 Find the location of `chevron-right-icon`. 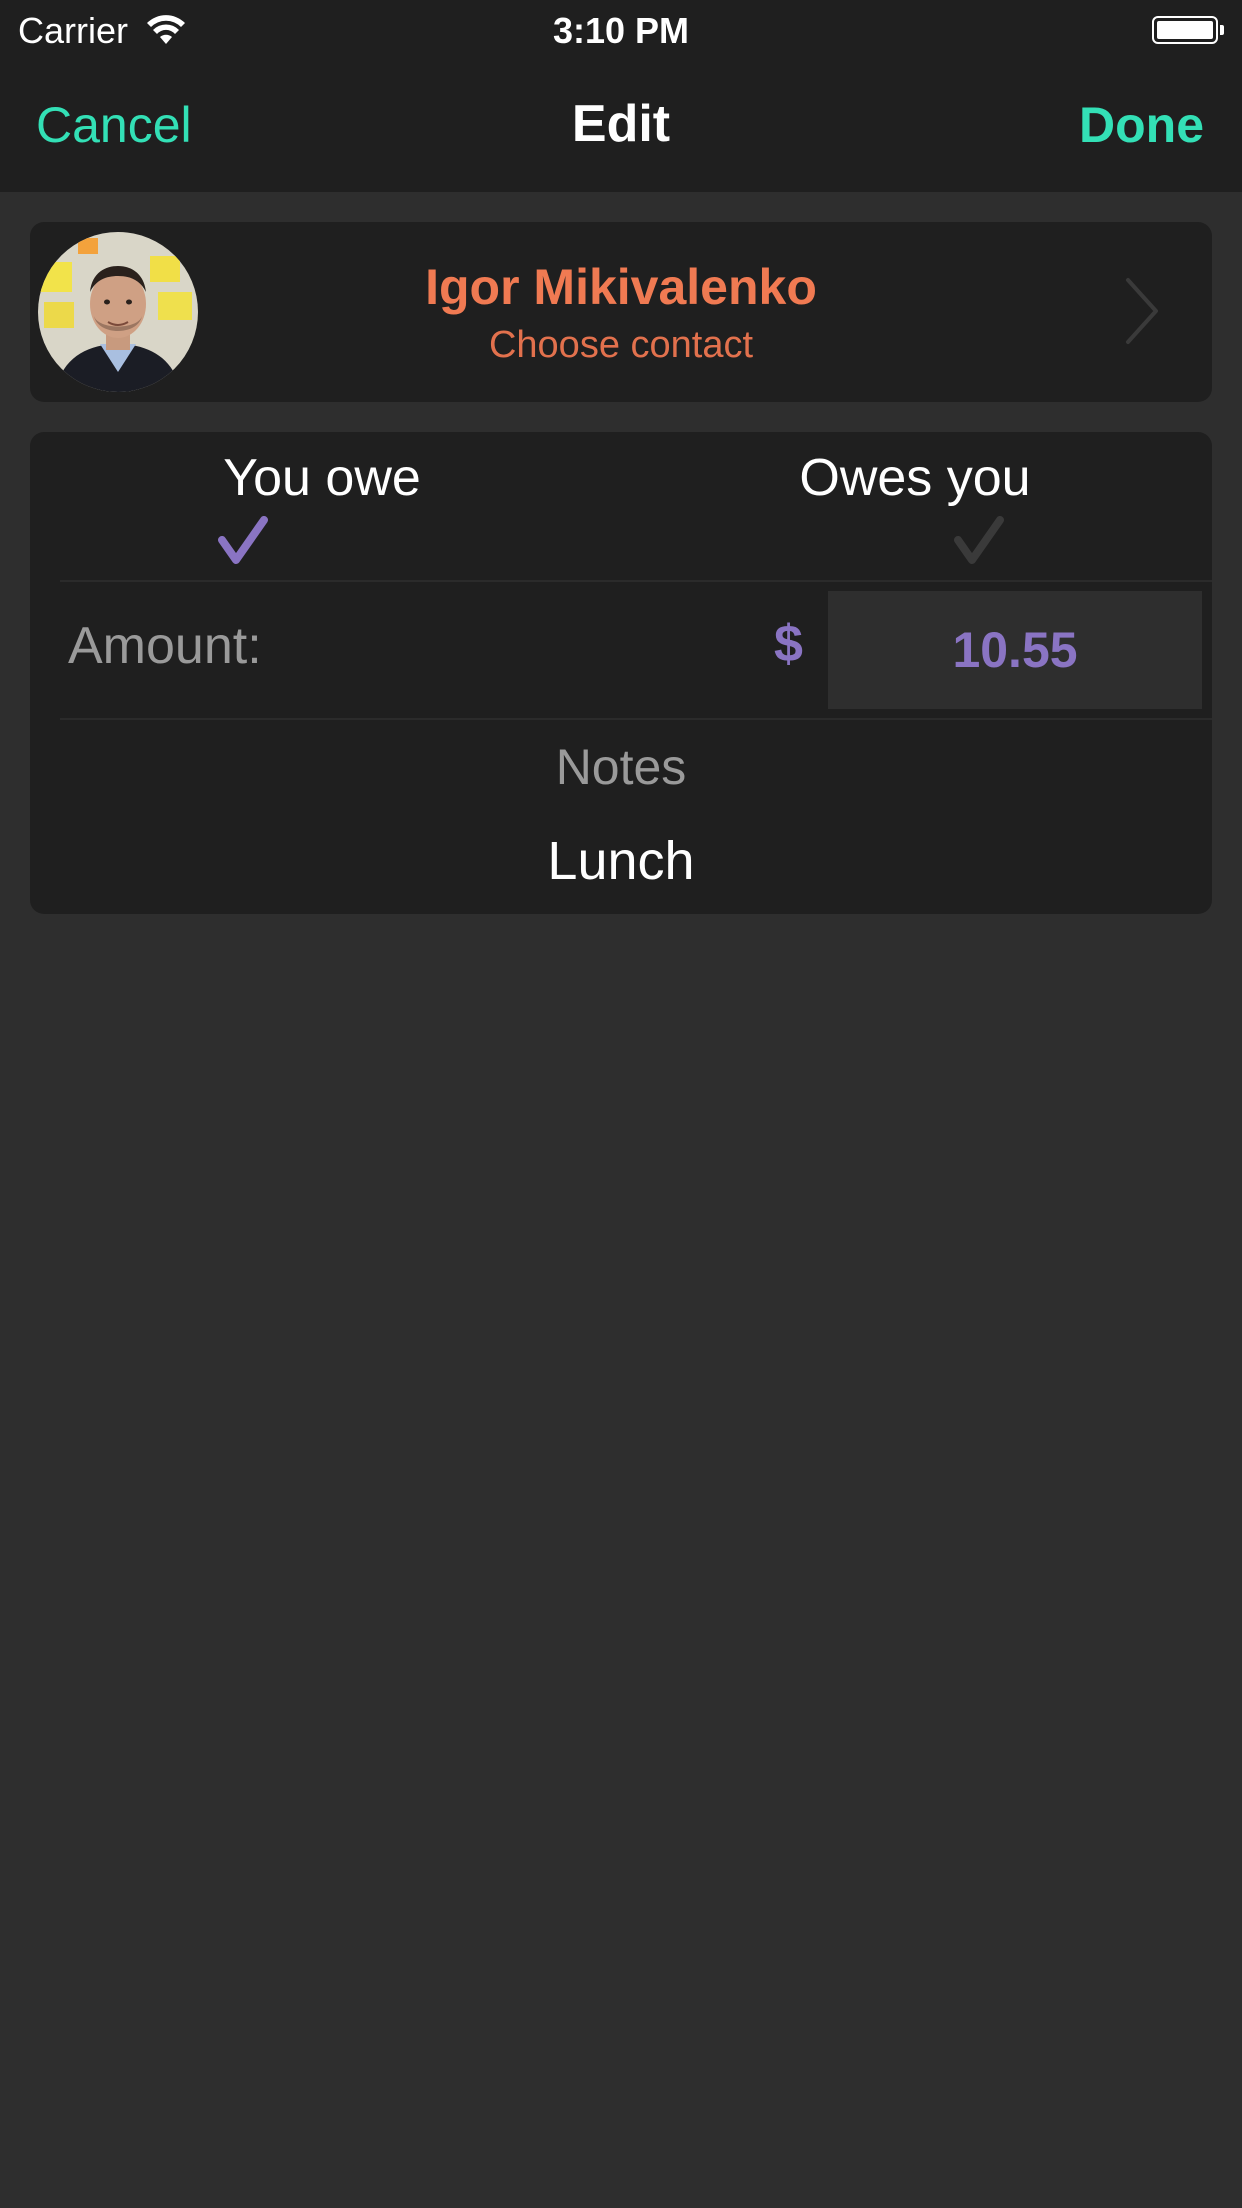

chevron-right-icon is located at coordinates (1142, 311).